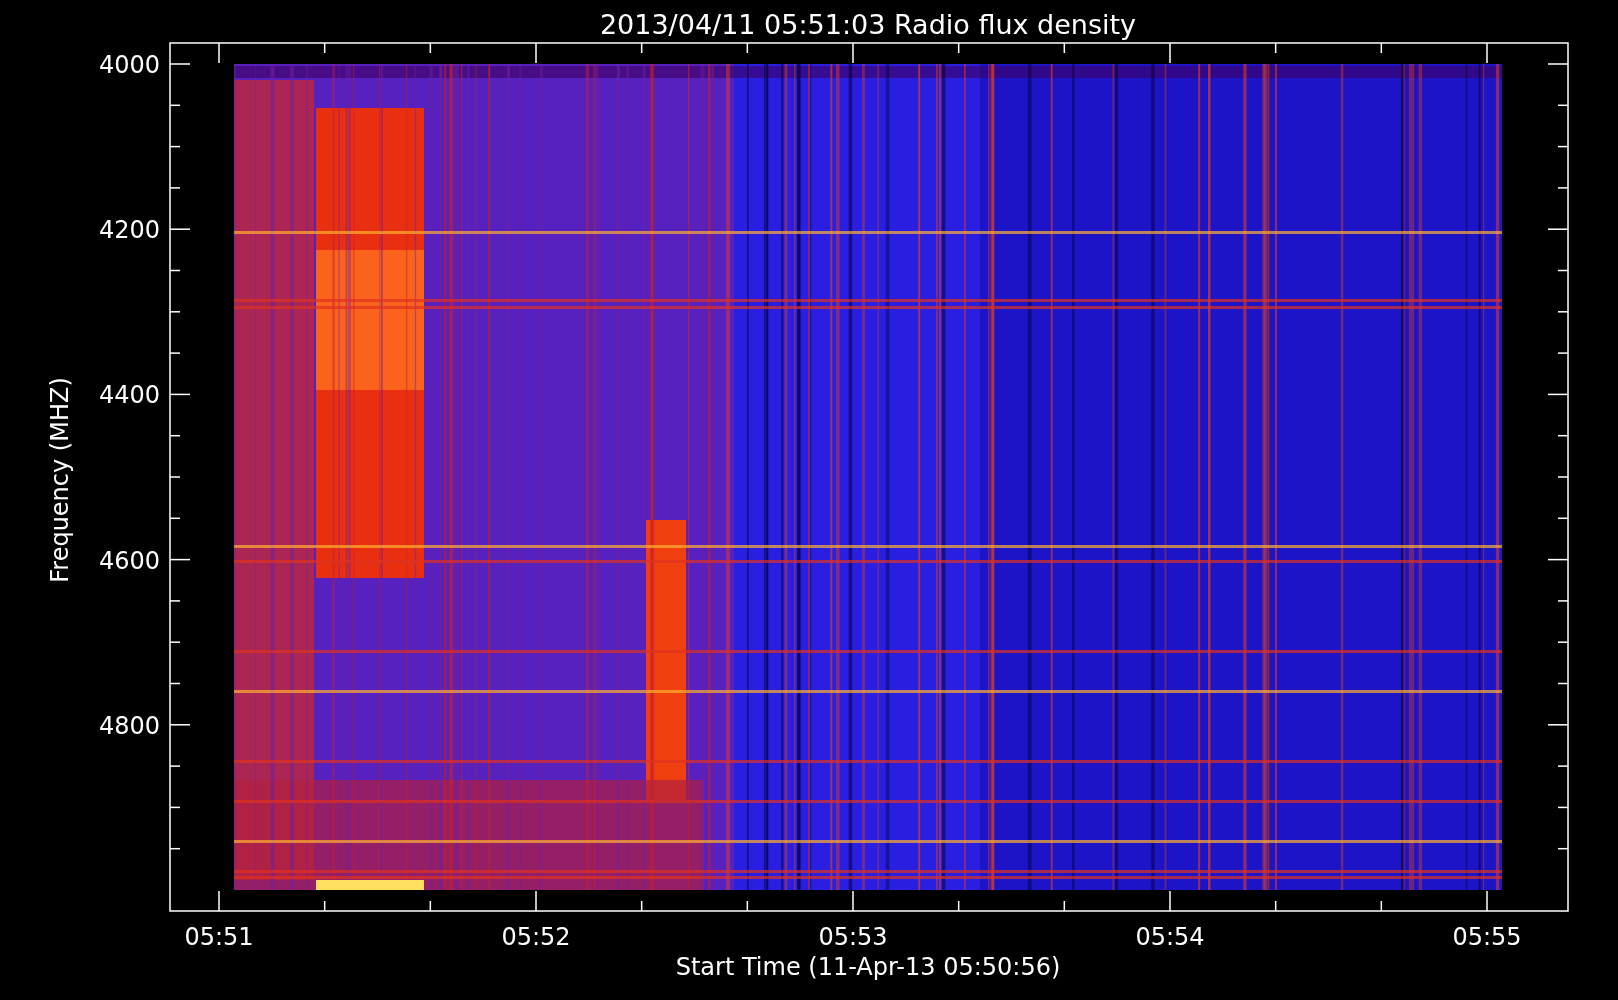 The height and width of the screenshot is (1000, 1618). Describe the element at coordinates (219, 937) in the screenshot. I see `x-tick-label: 05:51` at that location.